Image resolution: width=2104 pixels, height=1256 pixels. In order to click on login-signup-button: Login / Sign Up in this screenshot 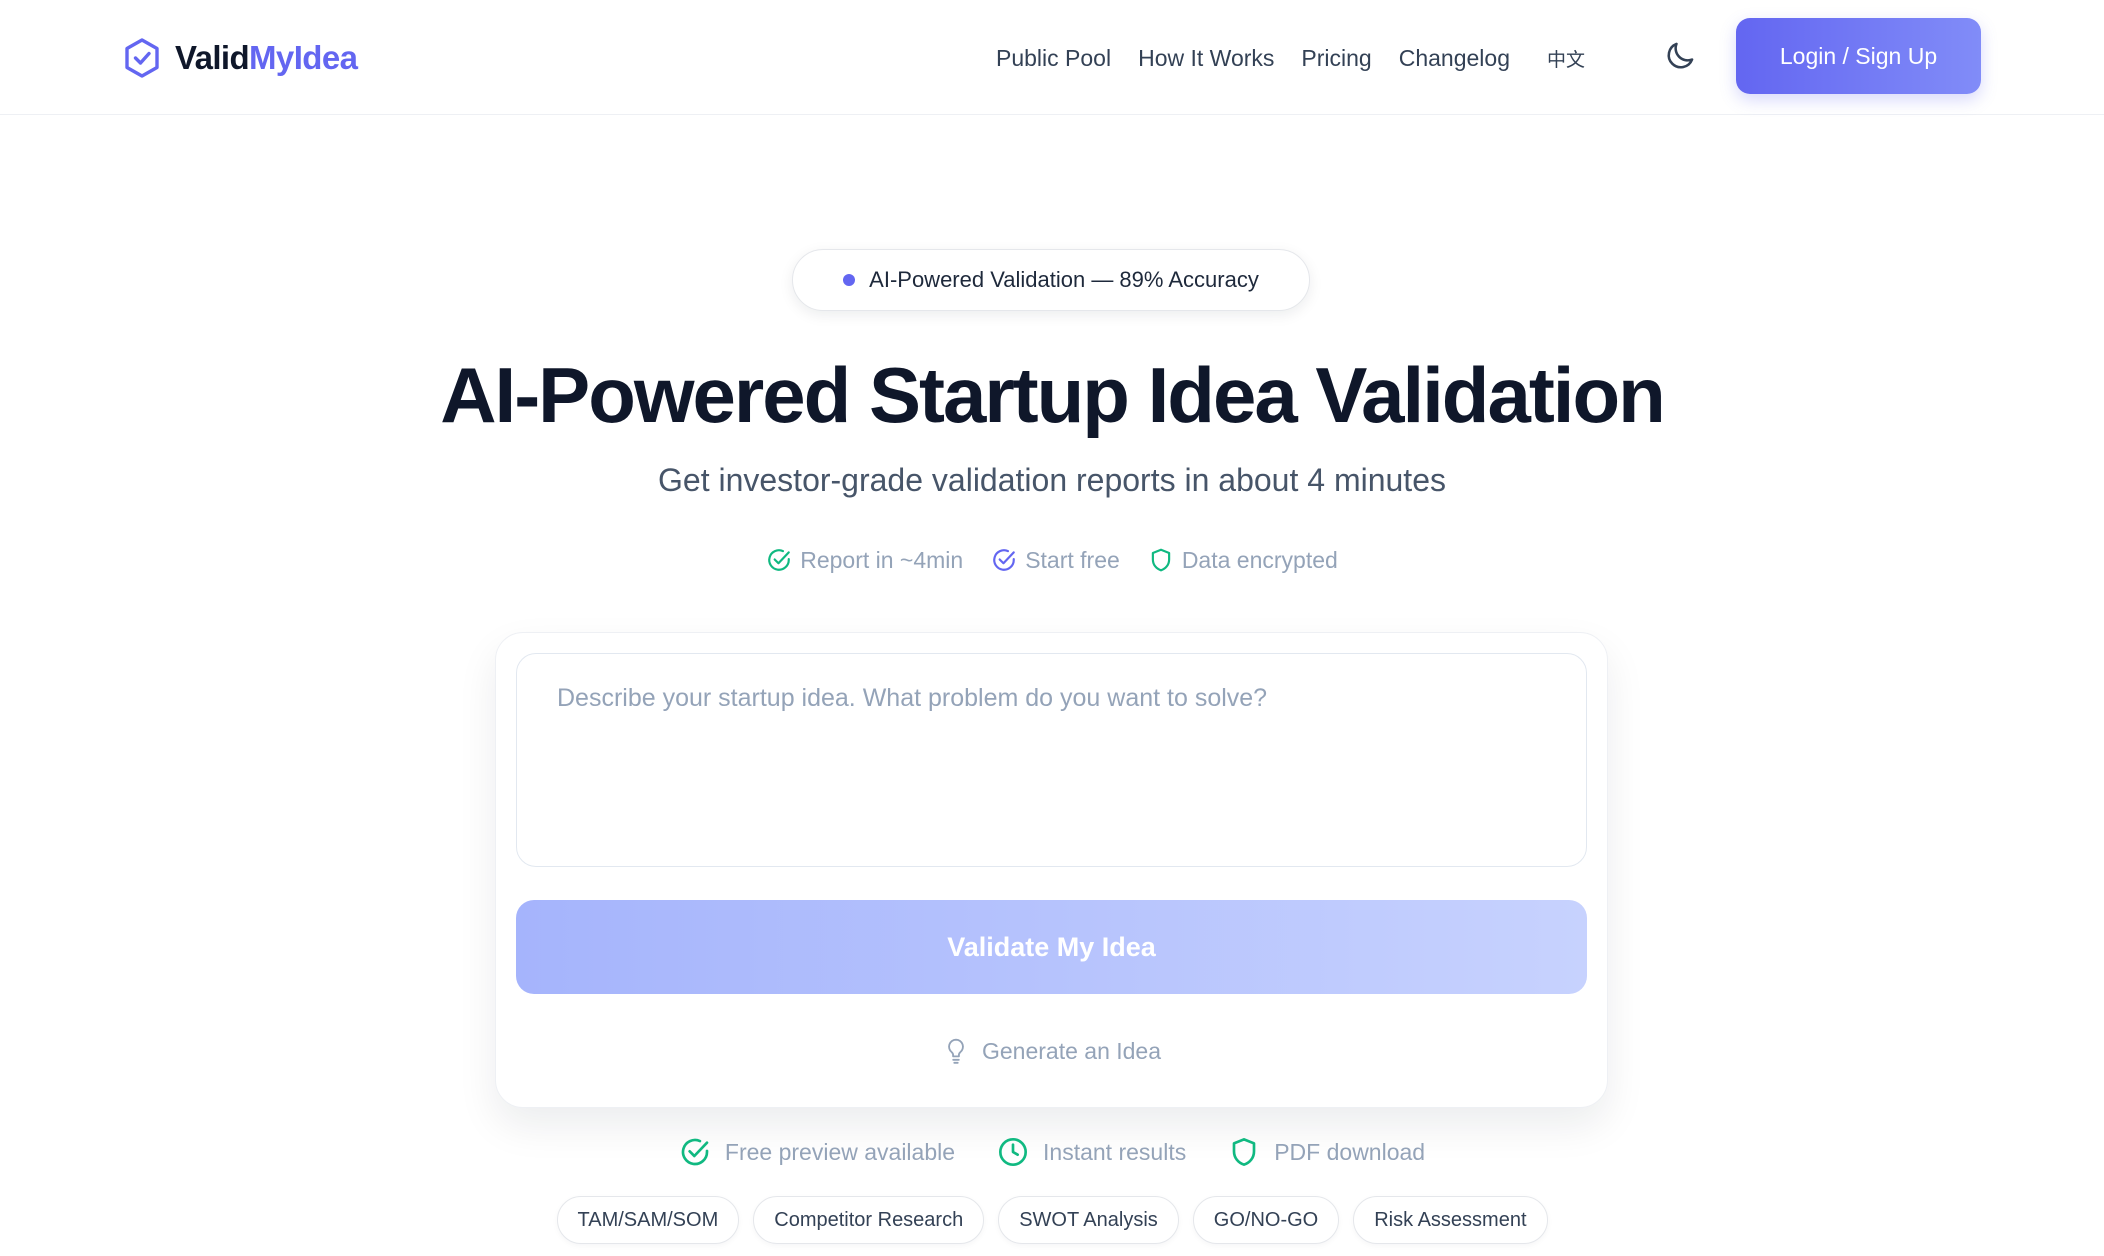, I will do `click(1858, 56)`.